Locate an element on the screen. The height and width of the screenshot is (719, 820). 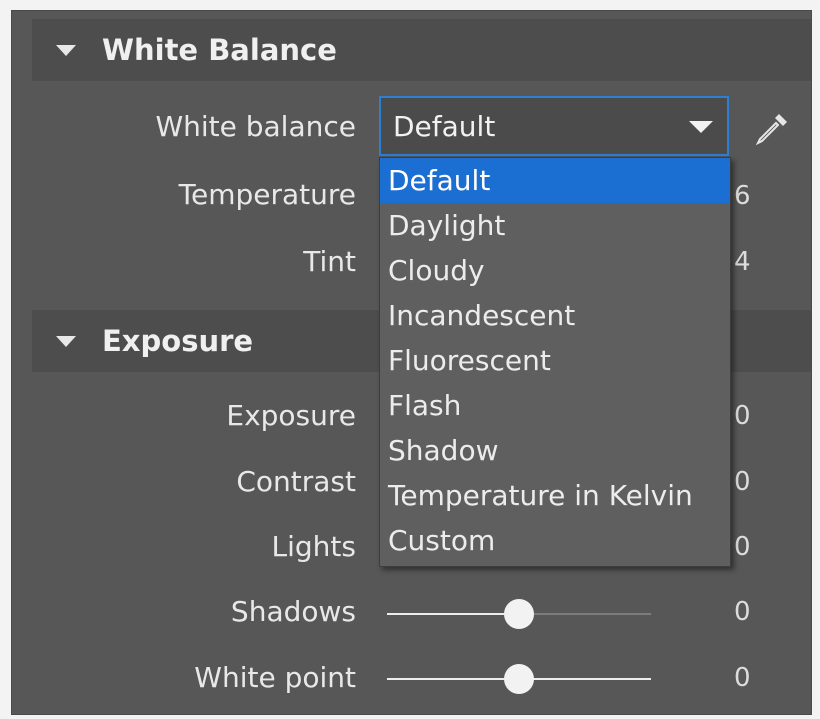
tint-value: 4 is located at coordinates (749, 262).